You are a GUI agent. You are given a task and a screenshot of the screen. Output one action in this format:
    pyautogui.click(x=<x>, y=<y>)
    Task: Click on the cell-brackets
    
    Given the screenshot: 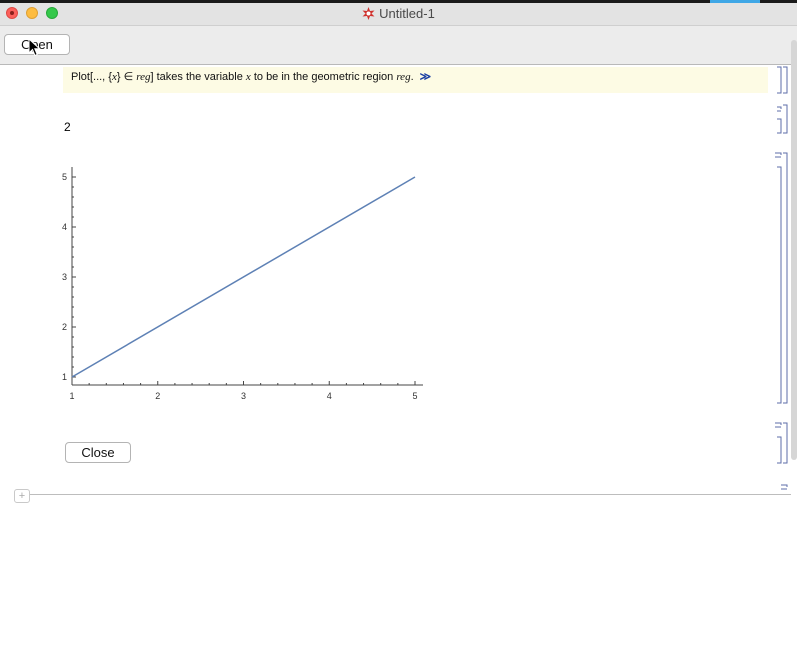 What is the action you would take?
    pyautogui.click(x=778, y=285)
    